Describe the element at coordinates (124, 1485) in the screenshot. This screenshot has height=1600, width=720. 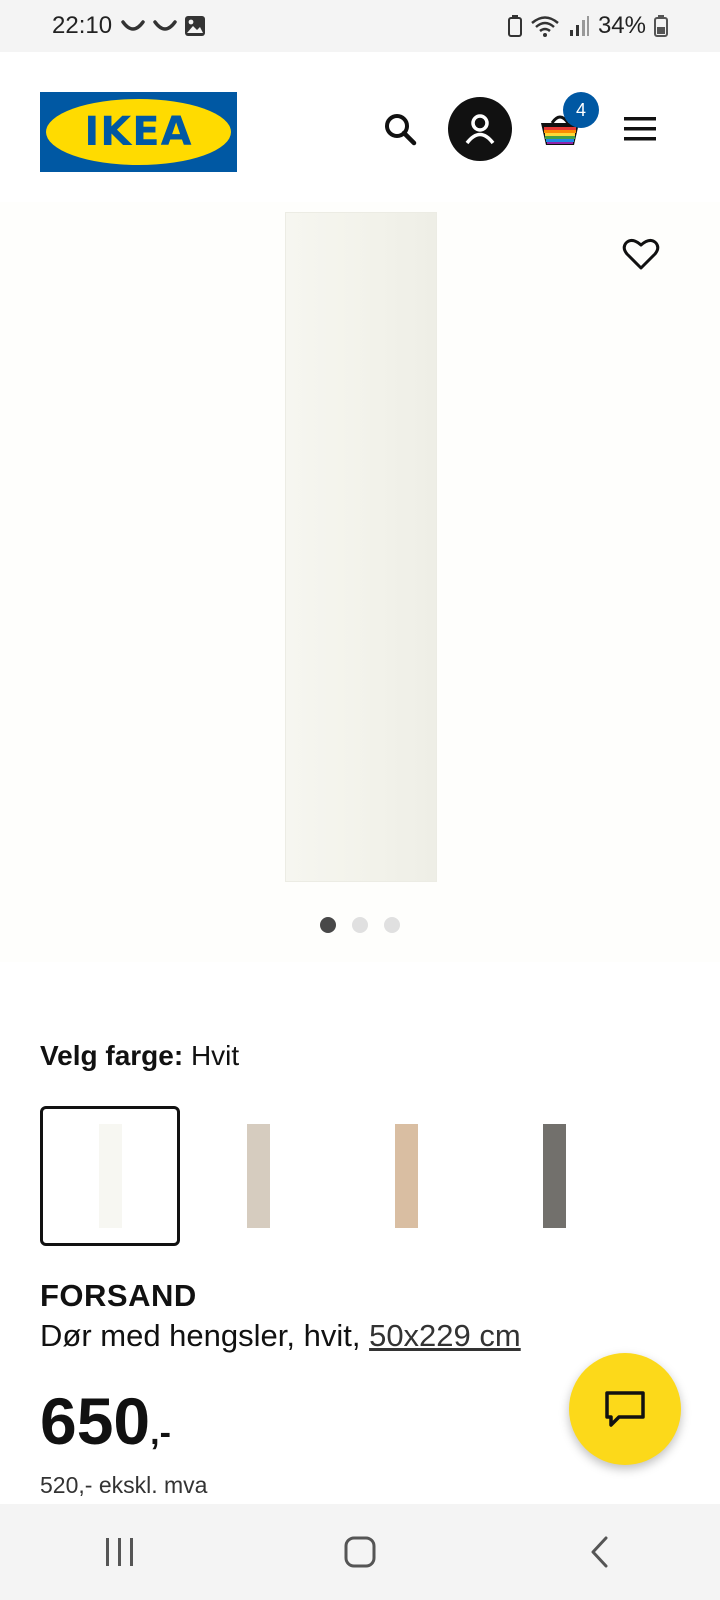
I see `price-excl-vat: 520,- ekskl. mva` at that location.